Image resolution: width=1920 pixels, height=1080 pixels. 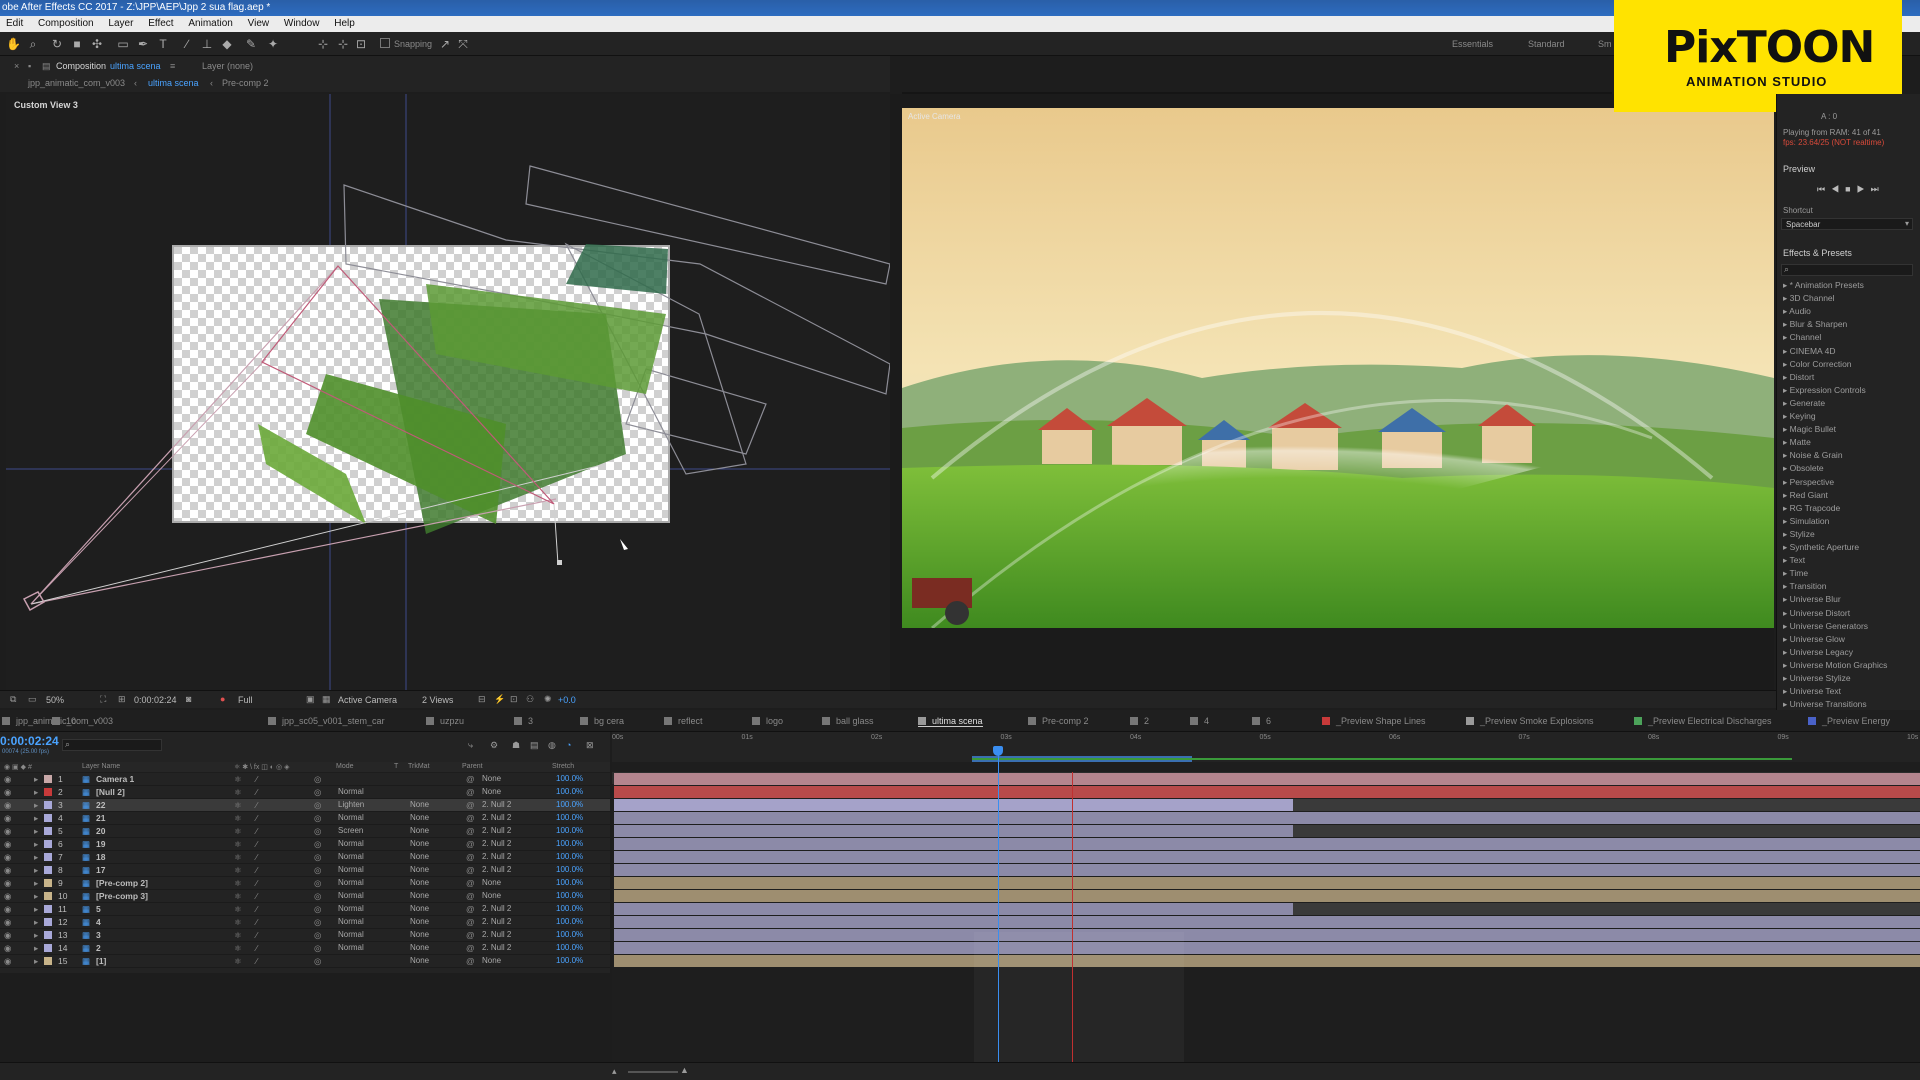 What do you see at coordinates (207, 44) in the screenshot?
I see `clone-stamp-tool-icon: ⊥` at bounding box center [207, 44].